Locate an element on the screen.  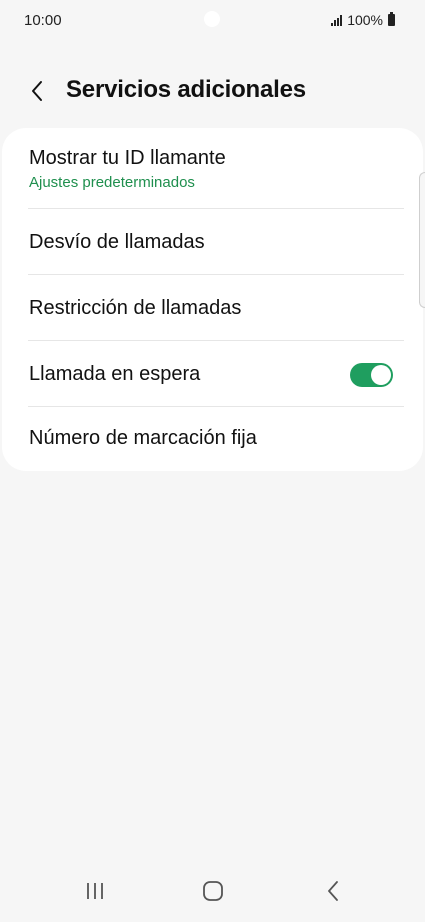
home-icon is located at coordinates (213, 891).